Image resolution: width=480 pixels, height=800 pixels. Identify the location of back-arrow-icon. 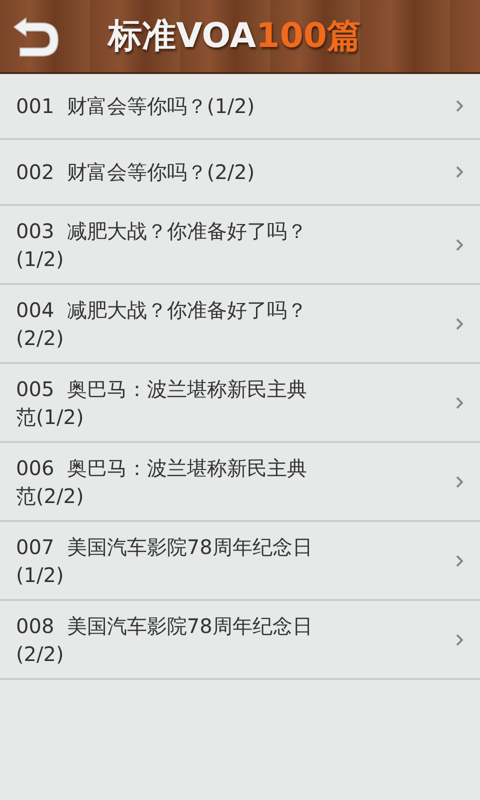
(36, 36).